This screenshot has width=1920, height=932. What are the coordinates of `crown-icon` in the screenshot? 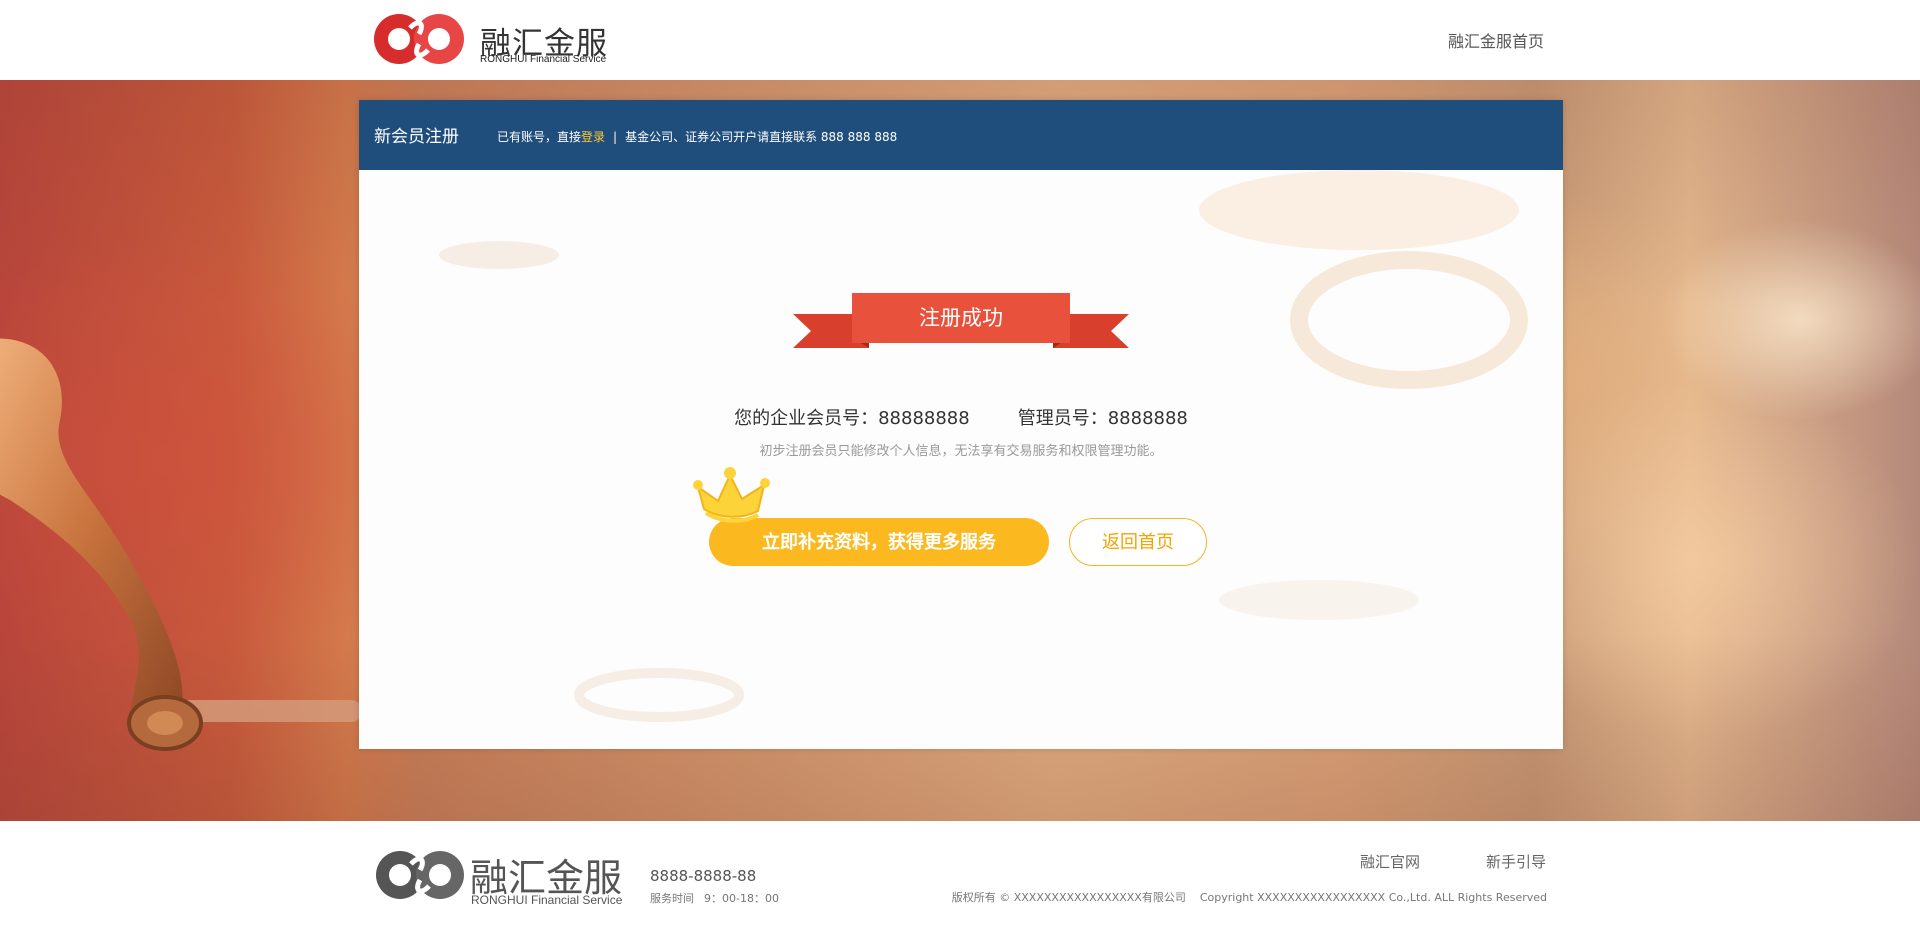 It's located at (731, 495).